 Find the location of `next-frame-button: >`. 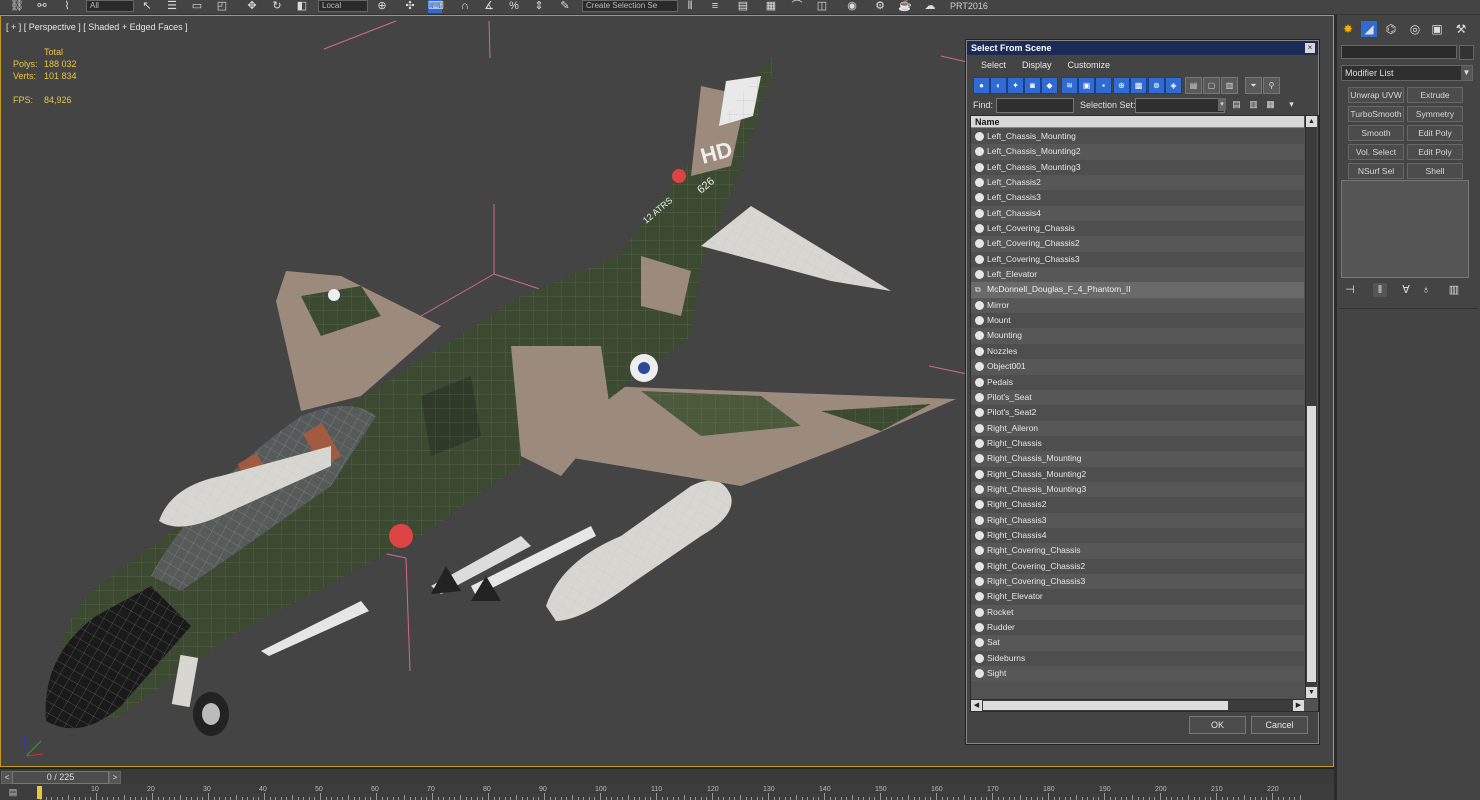

next-frame-button: > is located at coordinates (115, 777).